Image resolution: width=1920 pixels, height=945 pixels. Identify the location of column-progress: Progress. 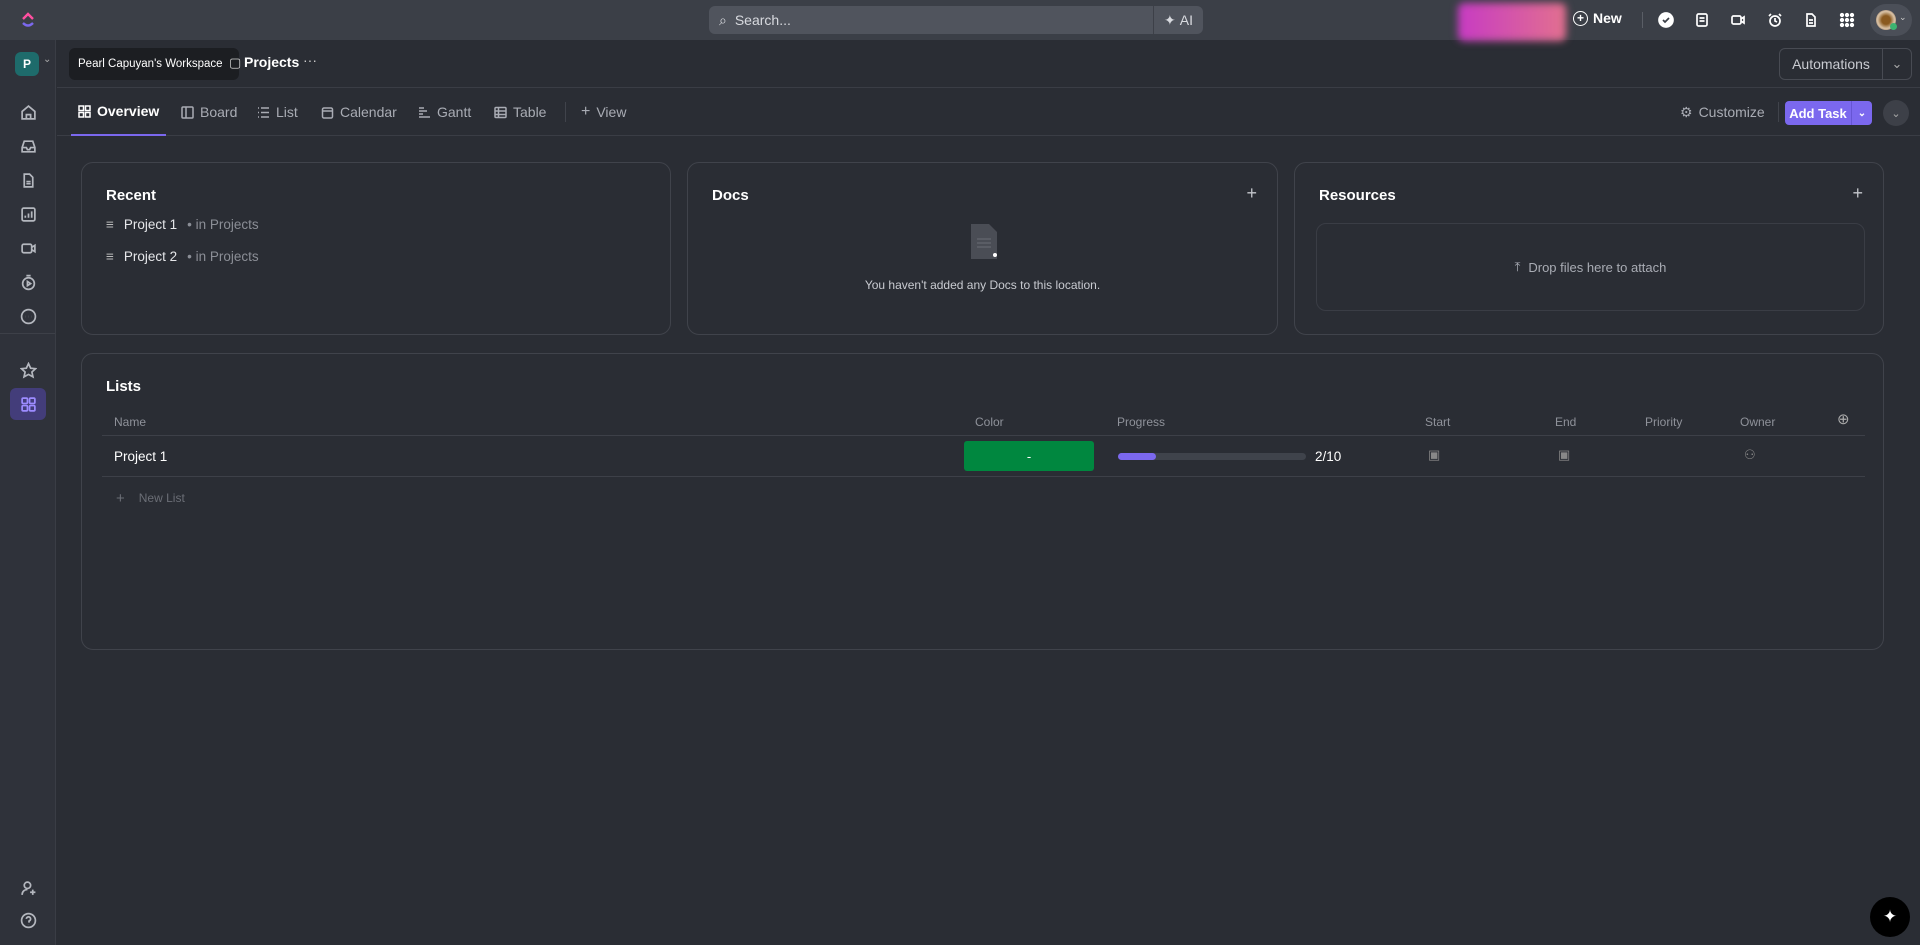
(1141, 422).